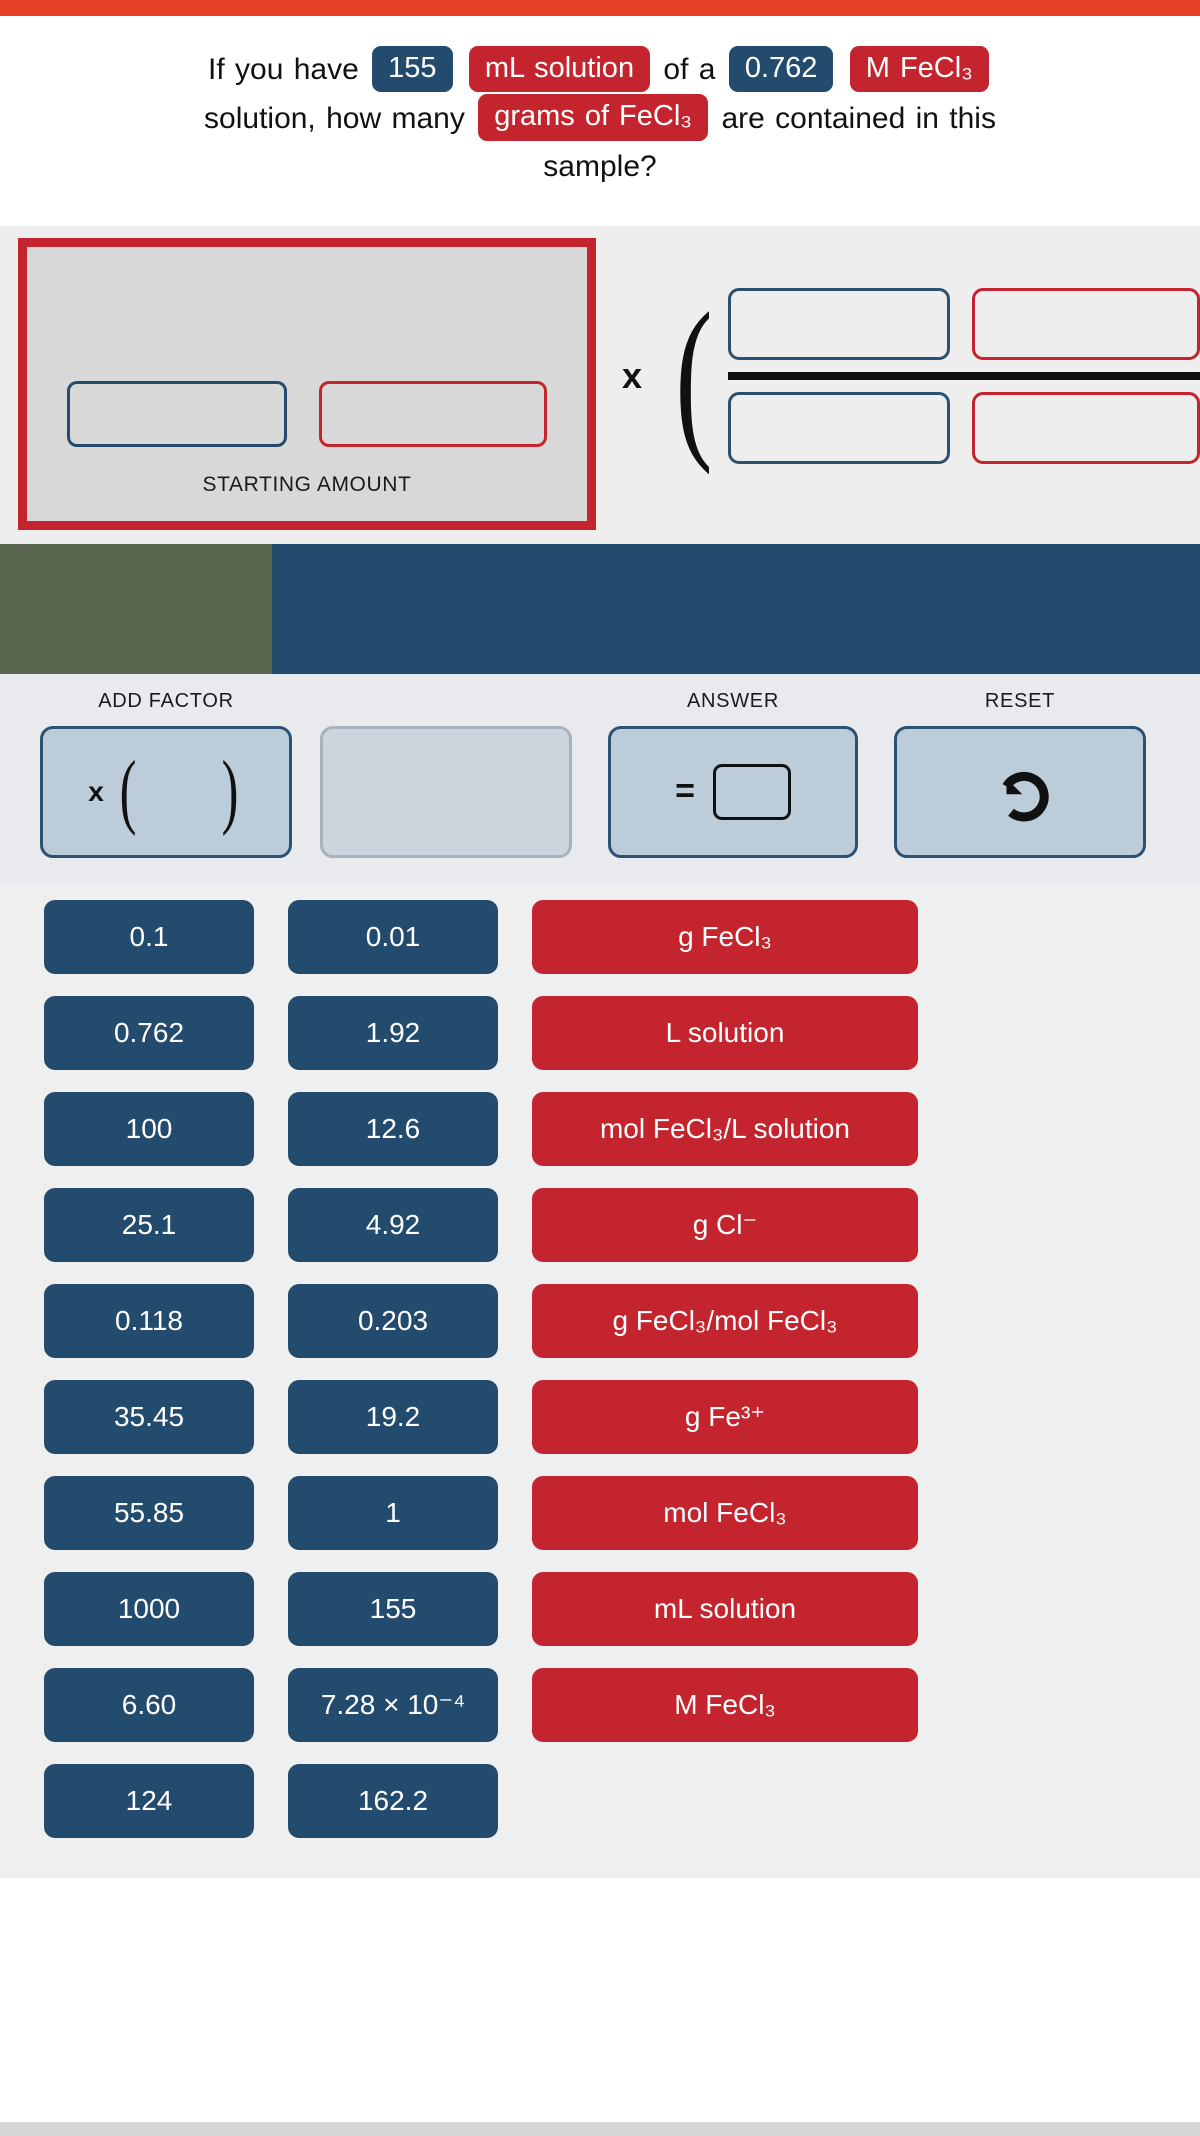 This screenshot has width=1200, height=2136. What do you see at coordinates (393, 1032) in the screenshot?
I see `value-tile: 1.92` at bounding box center [393, 1032].